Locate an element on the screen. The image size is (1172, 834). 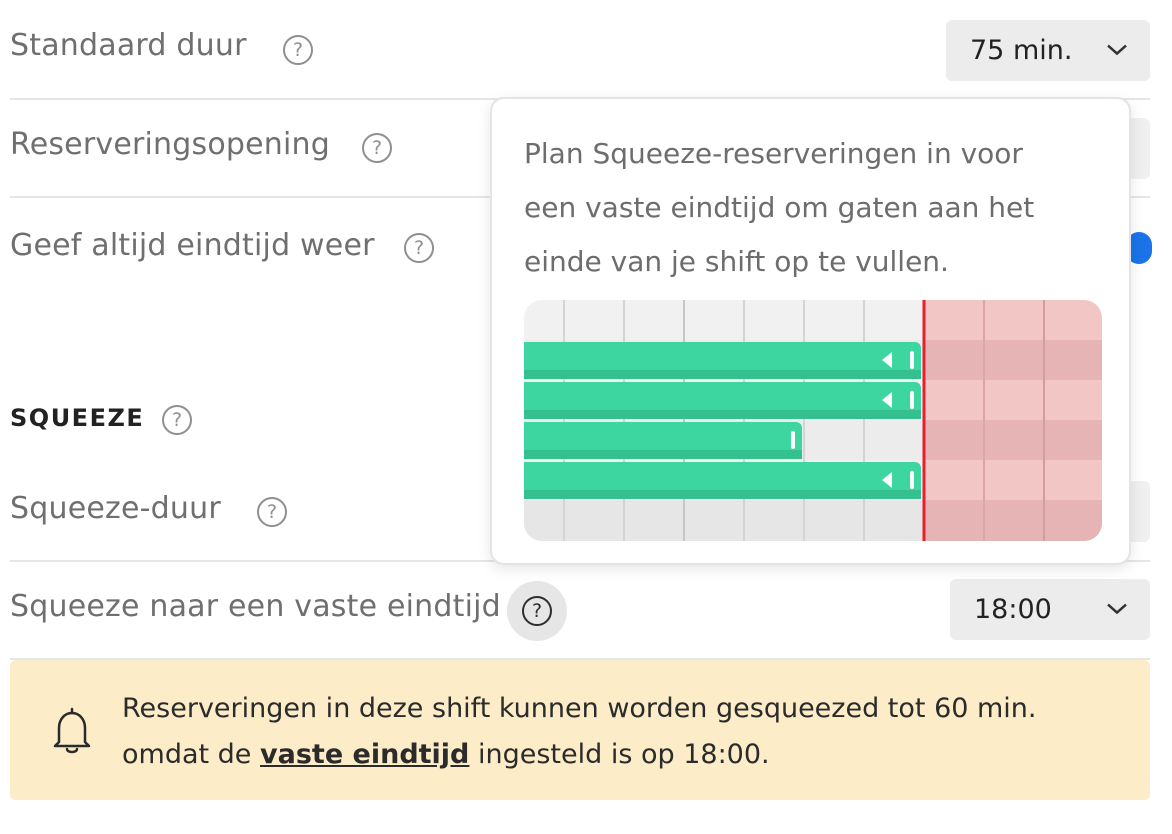
squeeze-illustration is located at coordinates (813, 420).